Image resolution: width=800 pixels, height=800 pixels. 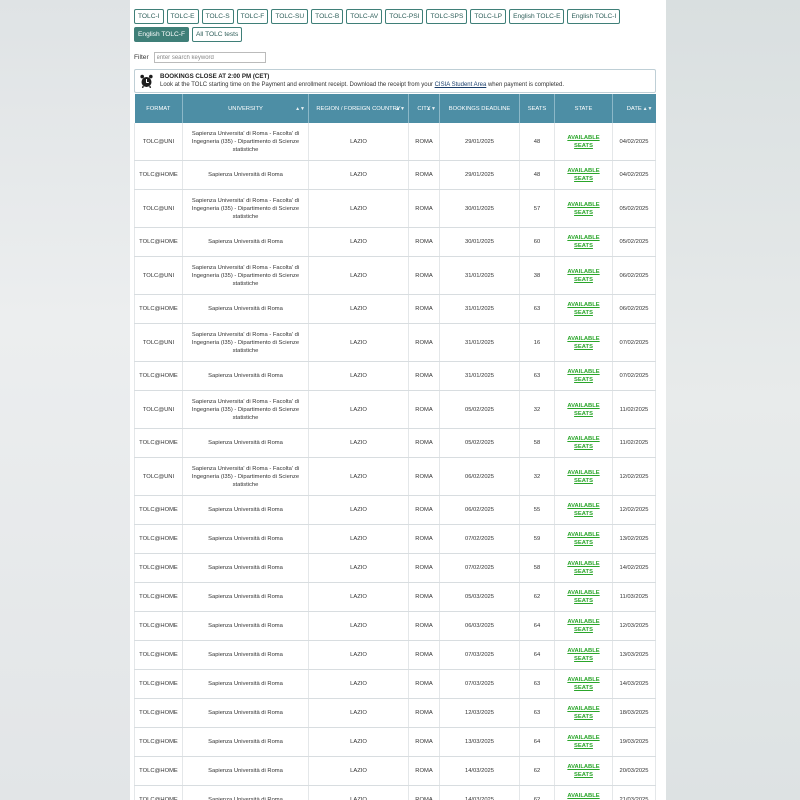 I want to click on cell-seats: 16, so click(x=537, y=342).